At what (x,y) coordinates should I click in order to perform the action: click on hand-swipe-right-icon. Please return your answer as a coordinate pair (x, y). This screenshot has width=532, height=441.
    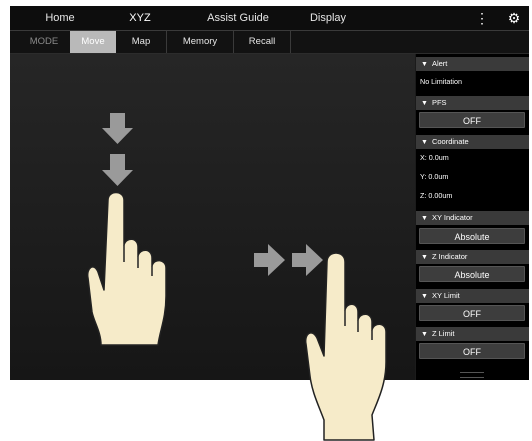
    Looking at the image, I should click on (345, 346).